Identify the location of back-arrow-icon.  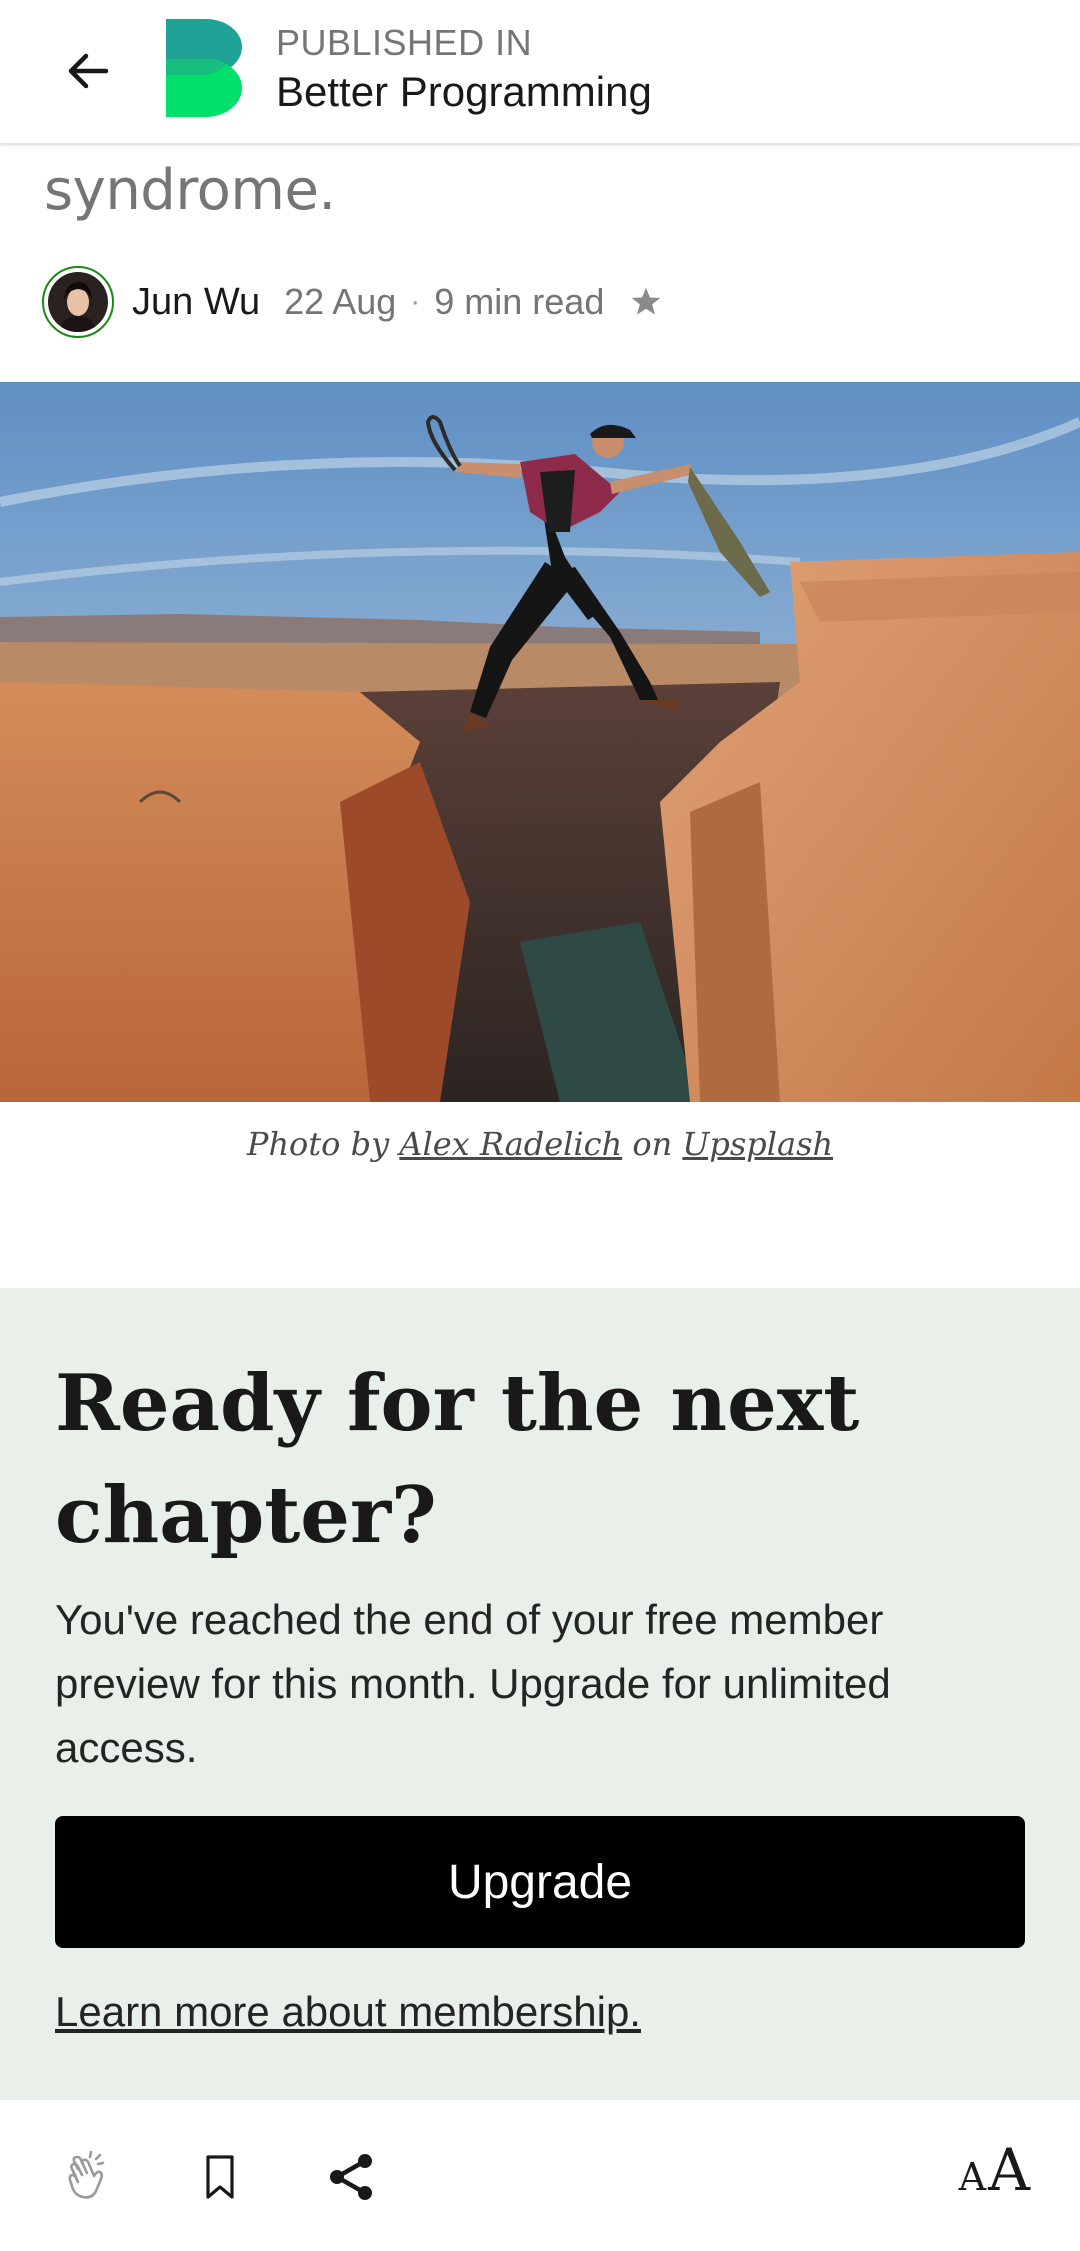
(88, 71).